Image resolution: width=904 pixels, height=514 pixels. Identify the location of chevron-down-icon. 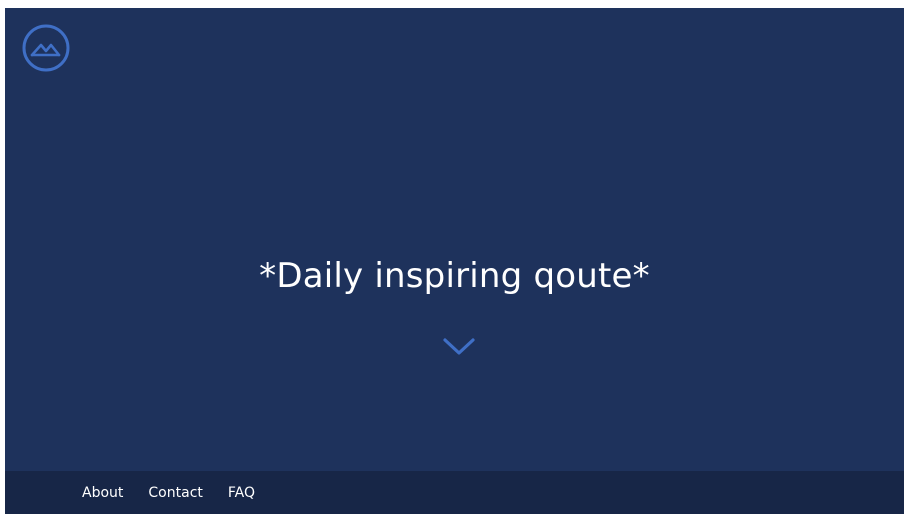
(459, 346).